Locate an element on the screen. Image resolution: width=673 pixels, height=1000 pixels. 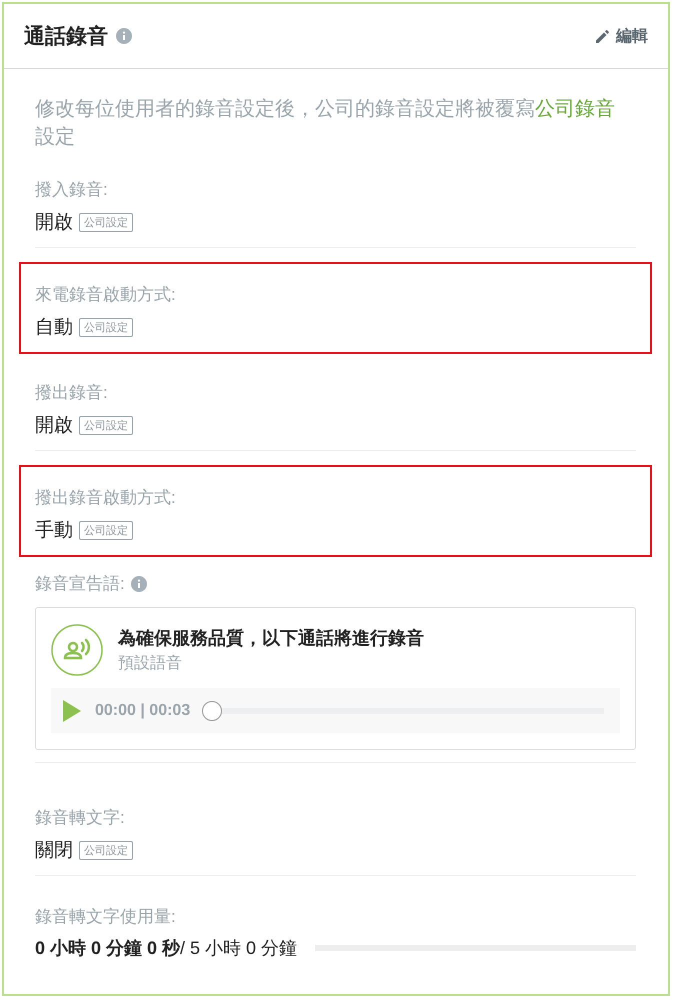
edit-button: 編輯 is located at coordinates (621, 36).